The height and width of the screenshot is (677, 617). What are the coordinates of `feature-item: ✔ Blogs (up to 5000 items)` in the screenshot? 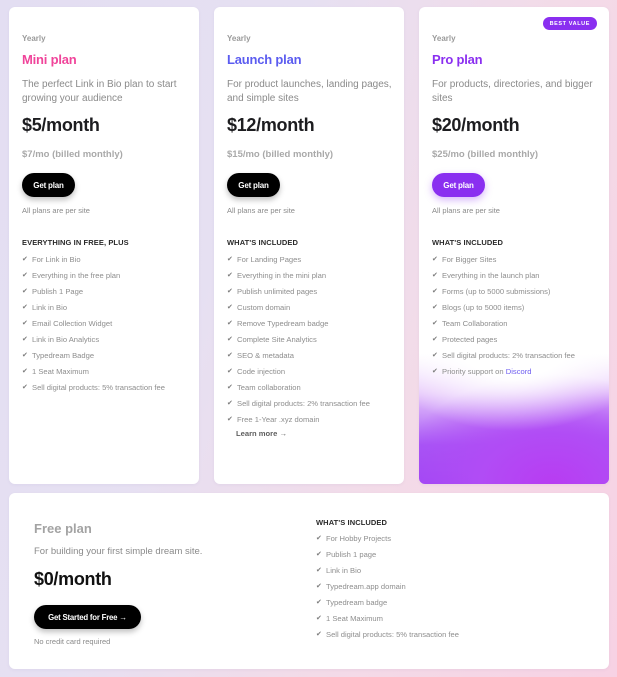 It's located at (503, 307).